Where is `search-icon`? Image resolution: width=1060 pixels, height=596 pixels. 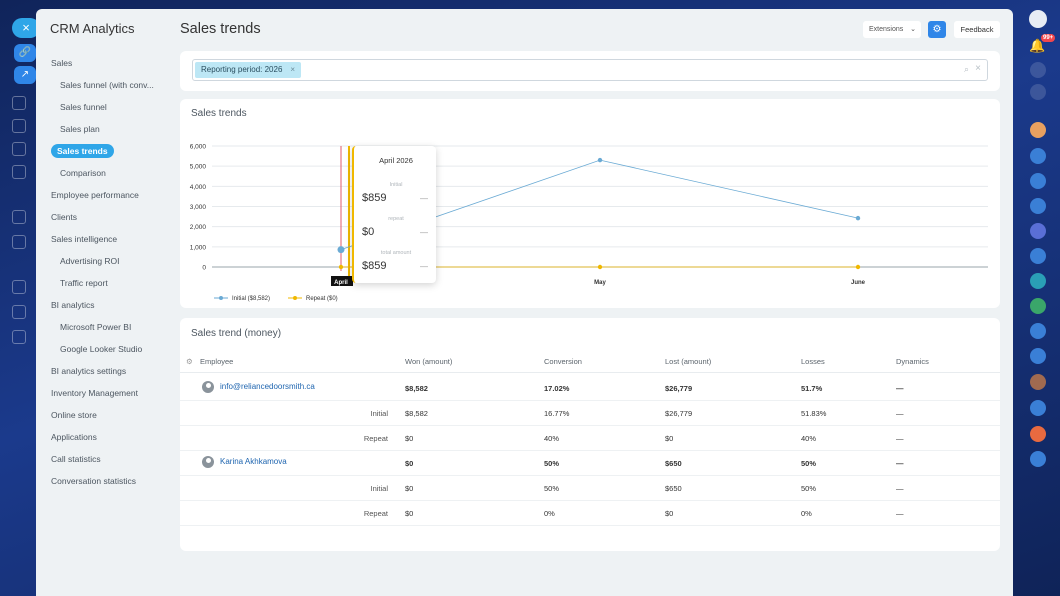
search-icon is located at coordinates (1038, 92).